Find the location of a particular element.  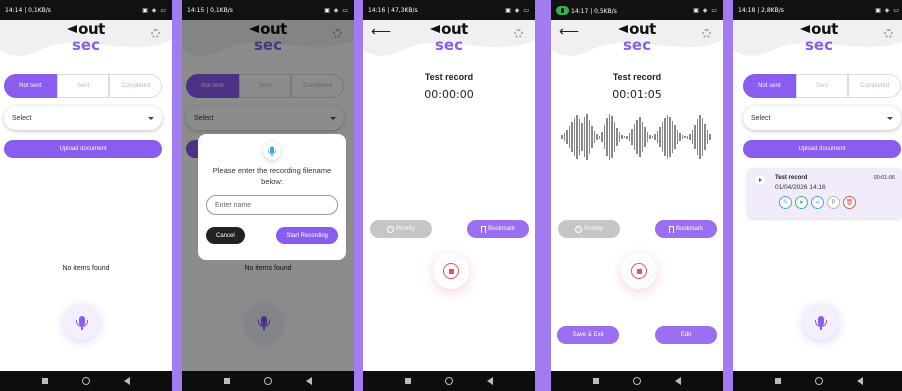

cancel-button: Cancel is located at coordinates (225, 235).